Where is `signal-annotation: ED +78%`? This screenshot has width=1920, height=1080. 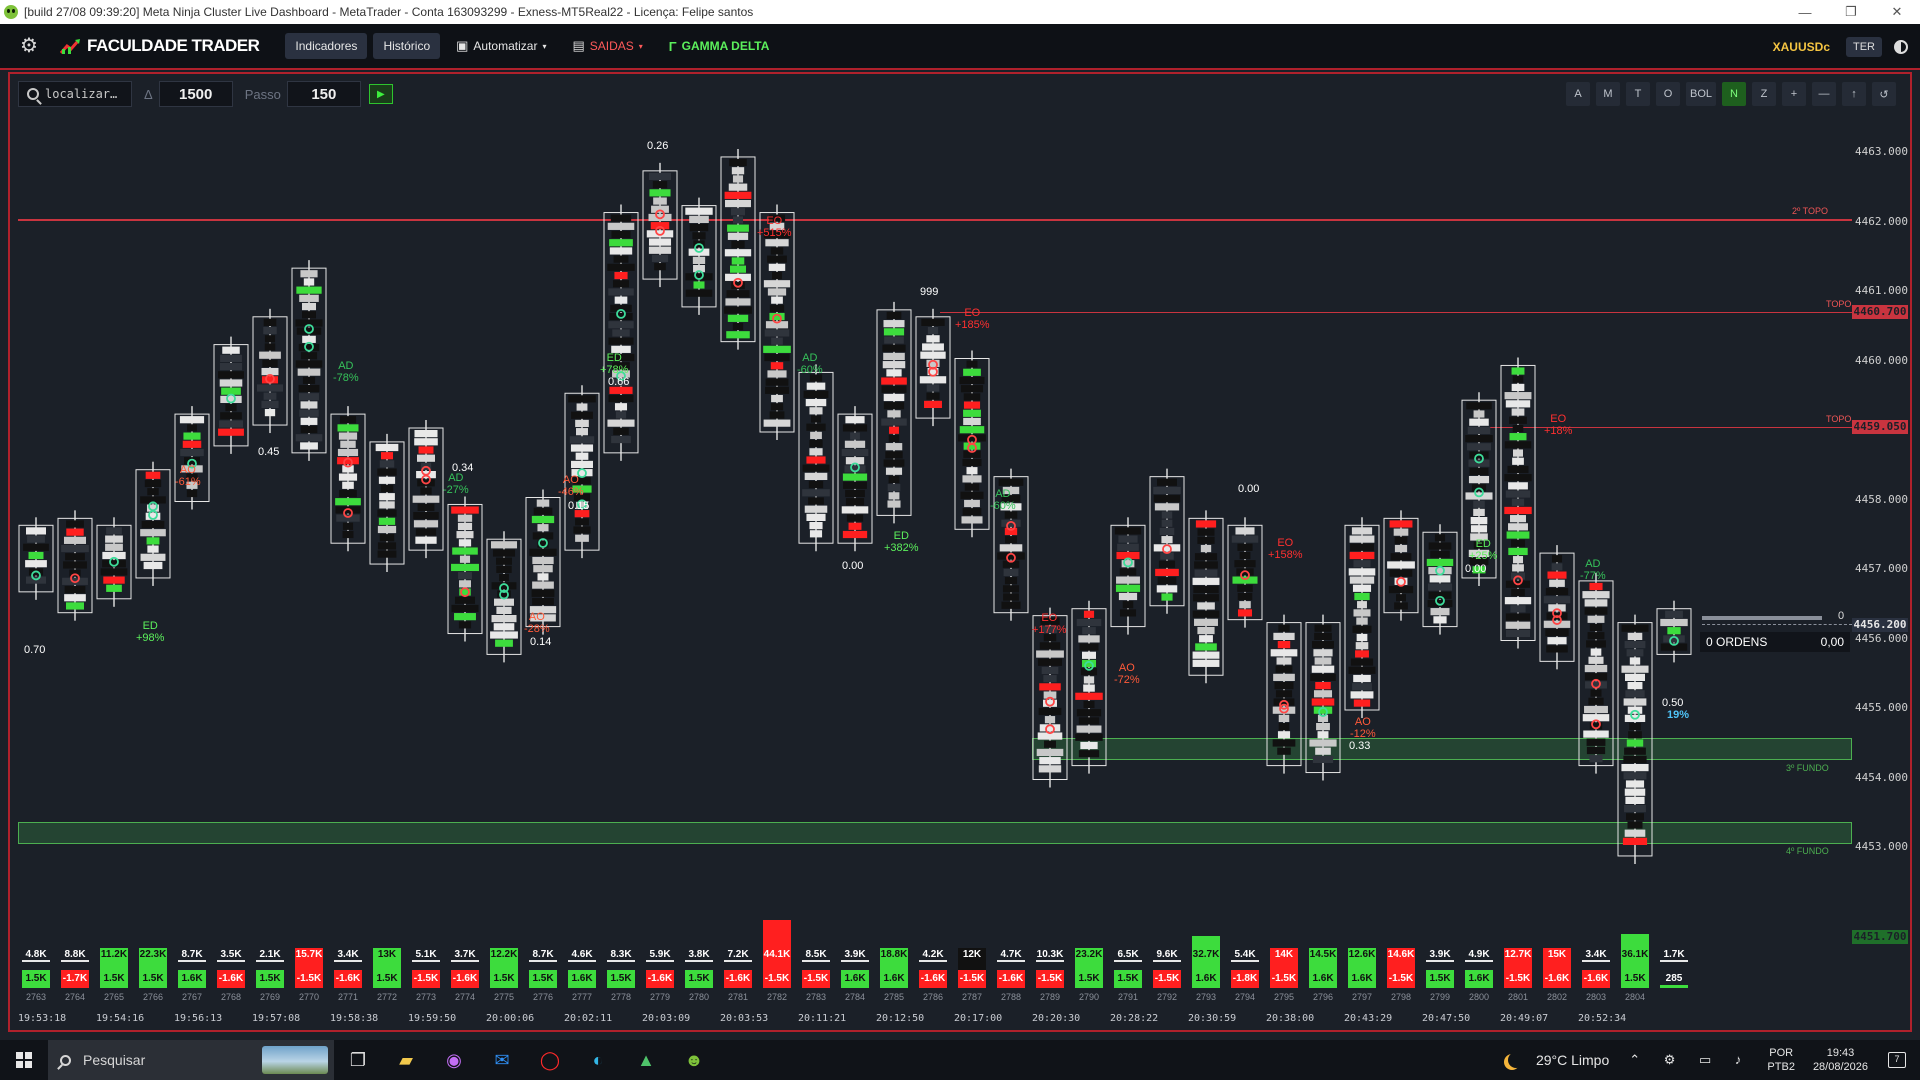
signal-annotation: ED +78% is located at coordinates (614, 364).